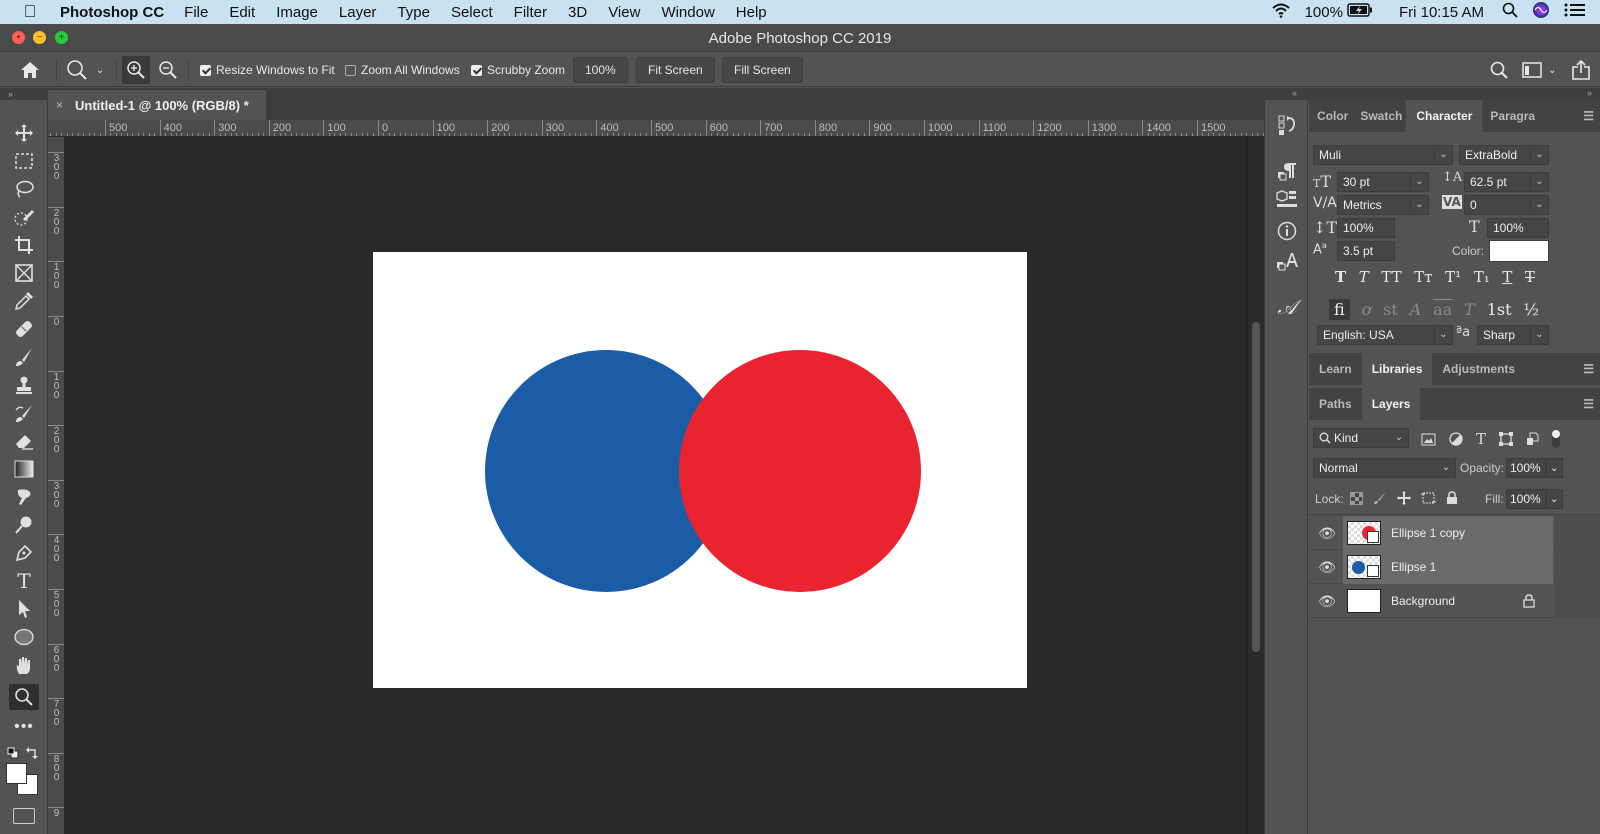 The image size is (1600, 834). What do you see at coordinates (1581, 70) in the screenshot?
I see `share-button` at bounding box center [1581, 70].